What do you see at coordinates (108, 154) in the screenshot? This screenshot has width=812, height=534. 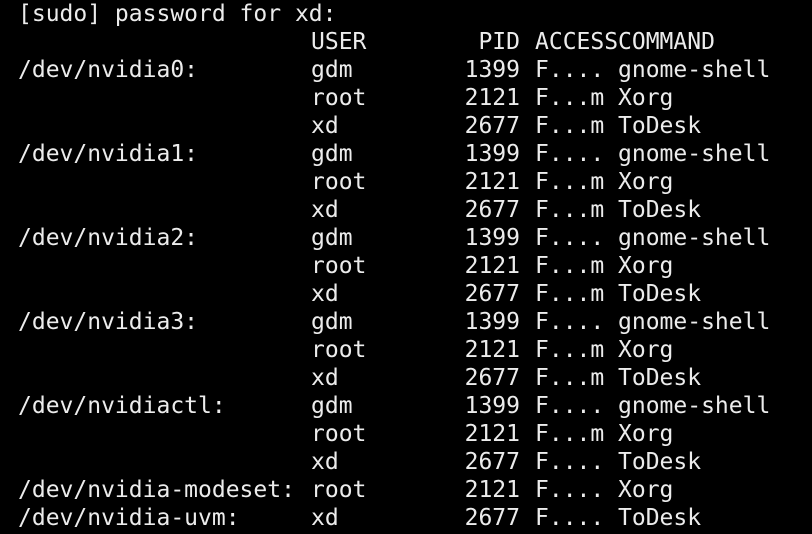 I see `device-cell: /dev/nvidia1:` at bounding box center [108, 154].